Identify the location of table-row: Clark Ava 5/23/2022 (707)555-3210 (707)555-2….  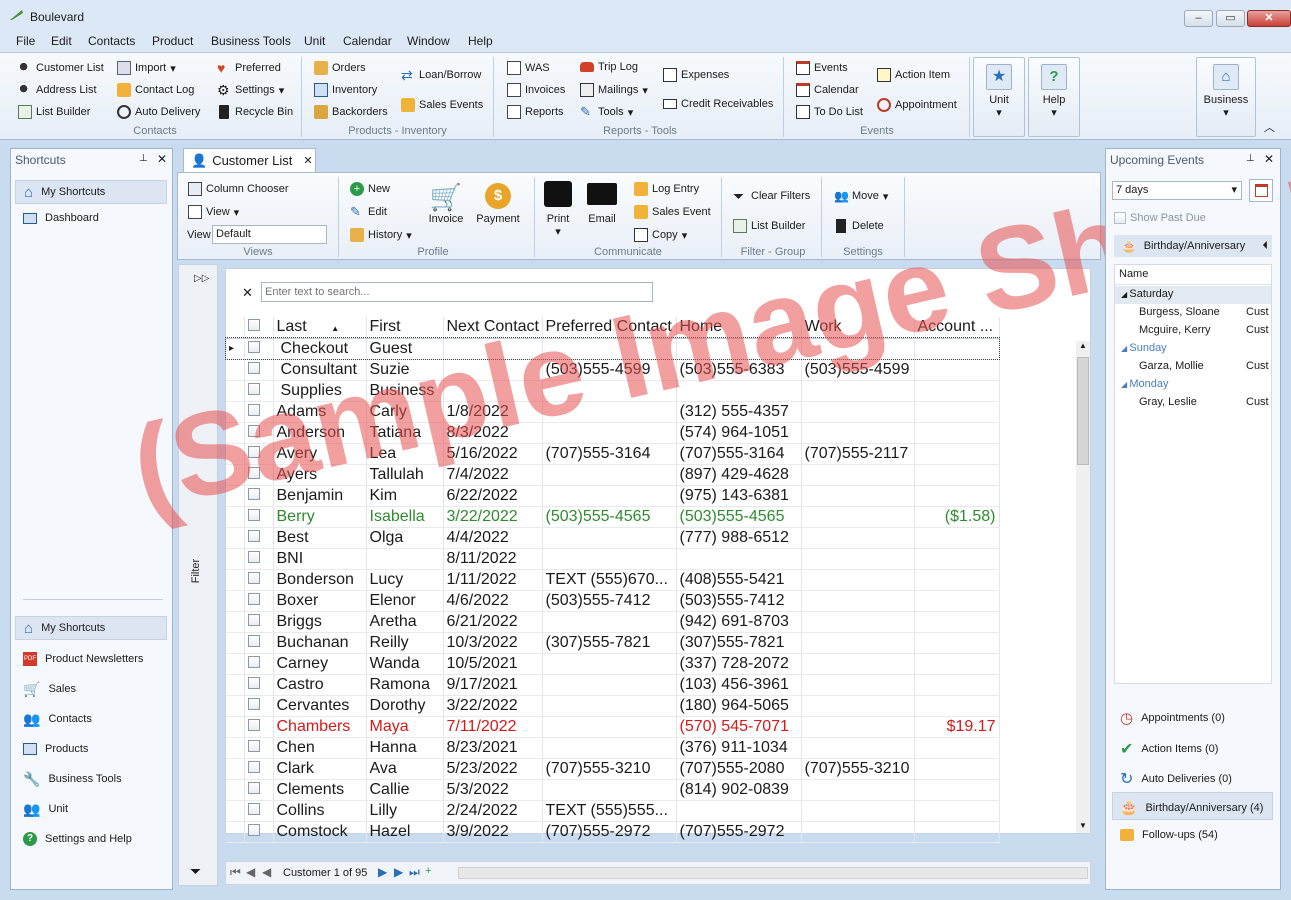
(613, 769).